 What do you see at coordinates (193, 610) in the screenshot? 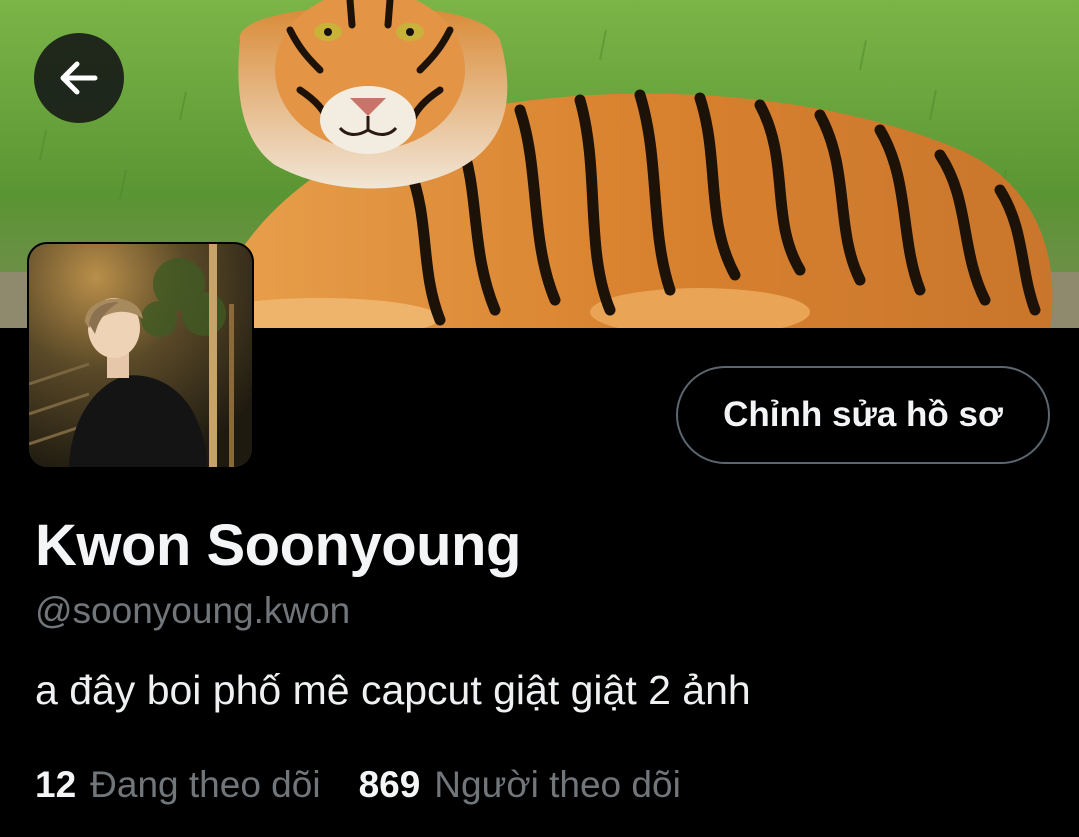
I see `username-handle: @soonyoung.kwon` at bounding box center [193, 610].